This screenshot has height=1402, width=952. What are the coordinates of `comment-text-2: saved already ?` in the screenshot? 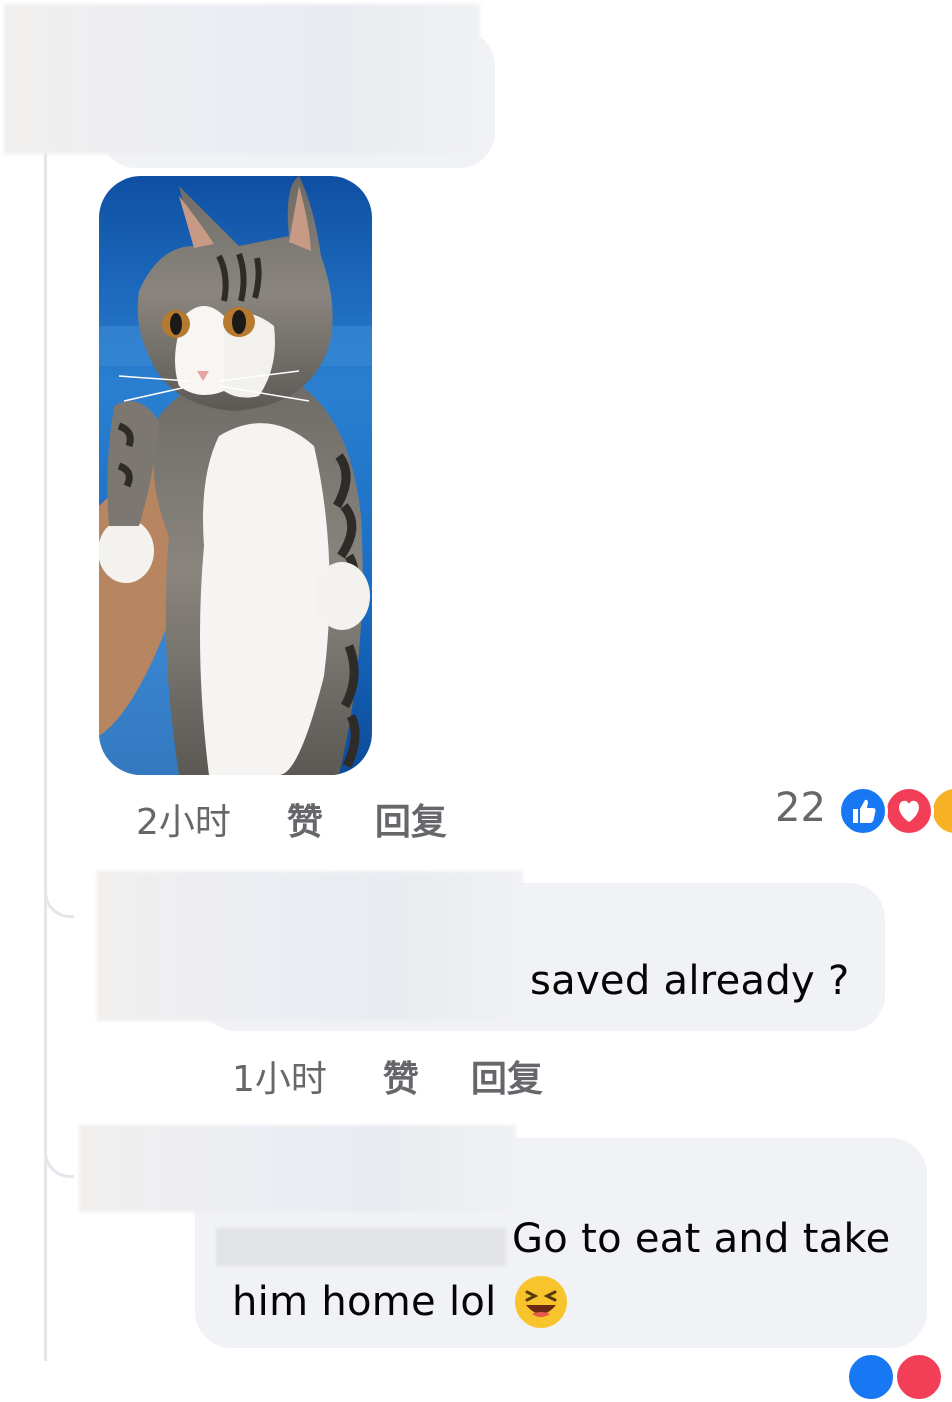 It's located at (690, 981).